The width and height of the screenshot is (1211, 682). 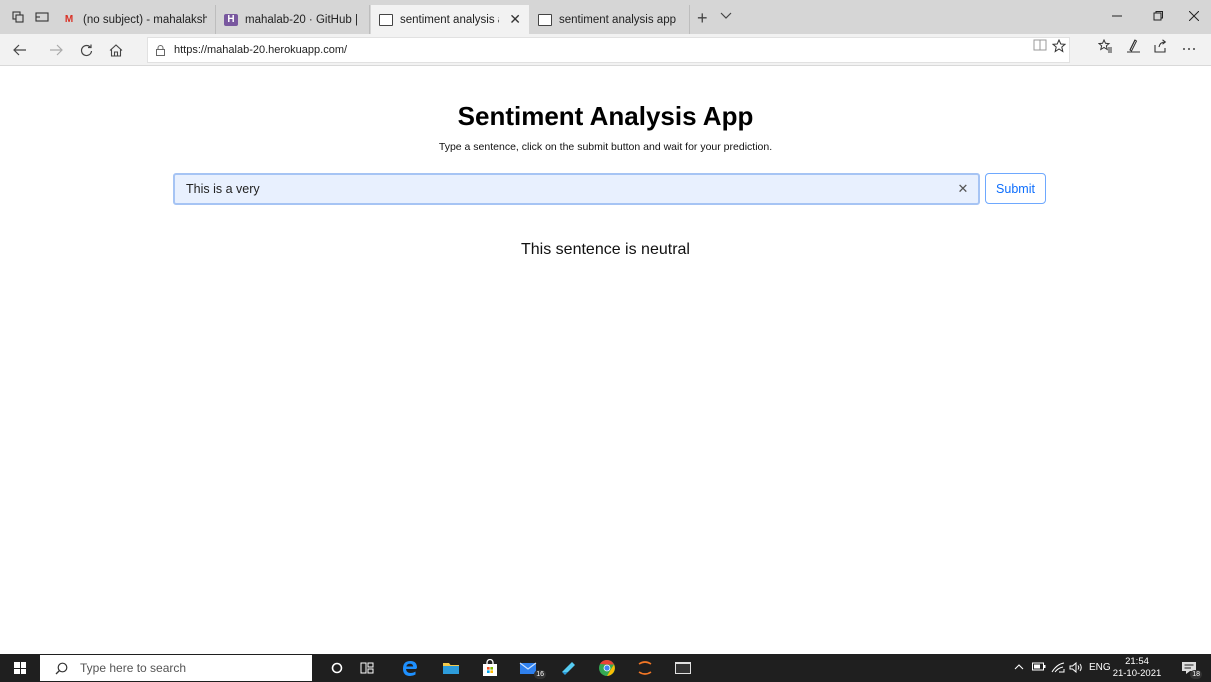 What do you see at coordinates (86, 50) in the screenshot?
I see `refresh-icon` at bounding box center [86, 50].